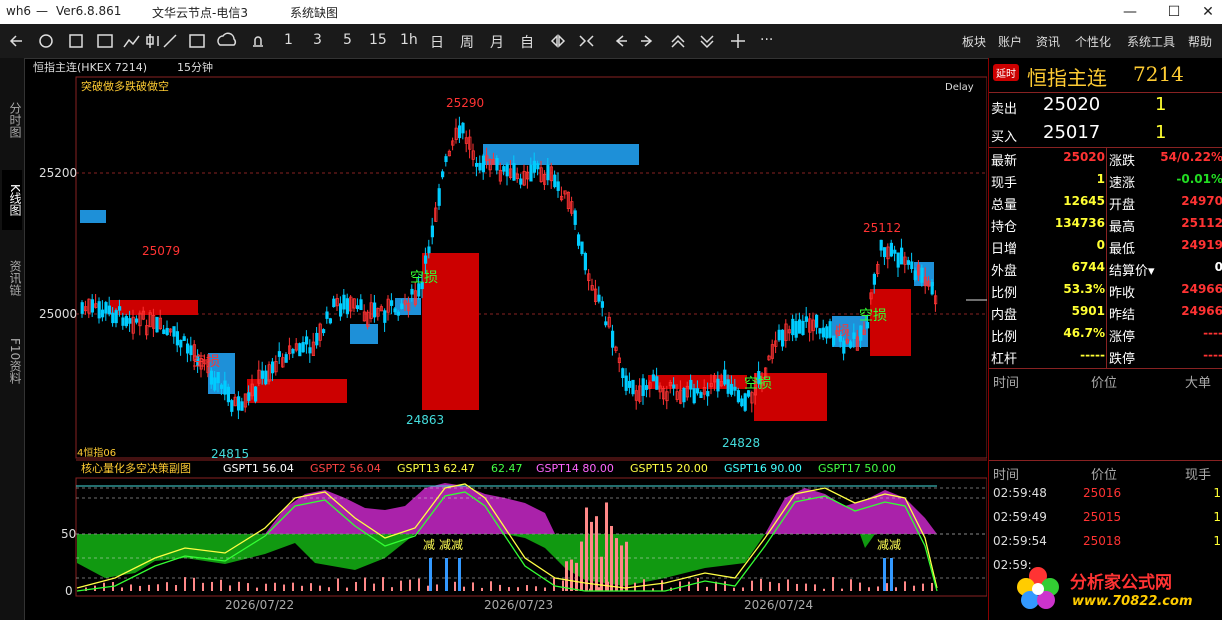 This screenshot has width=1222, height=620. I want to click on buy-label: 买入, so click(1004, 137).